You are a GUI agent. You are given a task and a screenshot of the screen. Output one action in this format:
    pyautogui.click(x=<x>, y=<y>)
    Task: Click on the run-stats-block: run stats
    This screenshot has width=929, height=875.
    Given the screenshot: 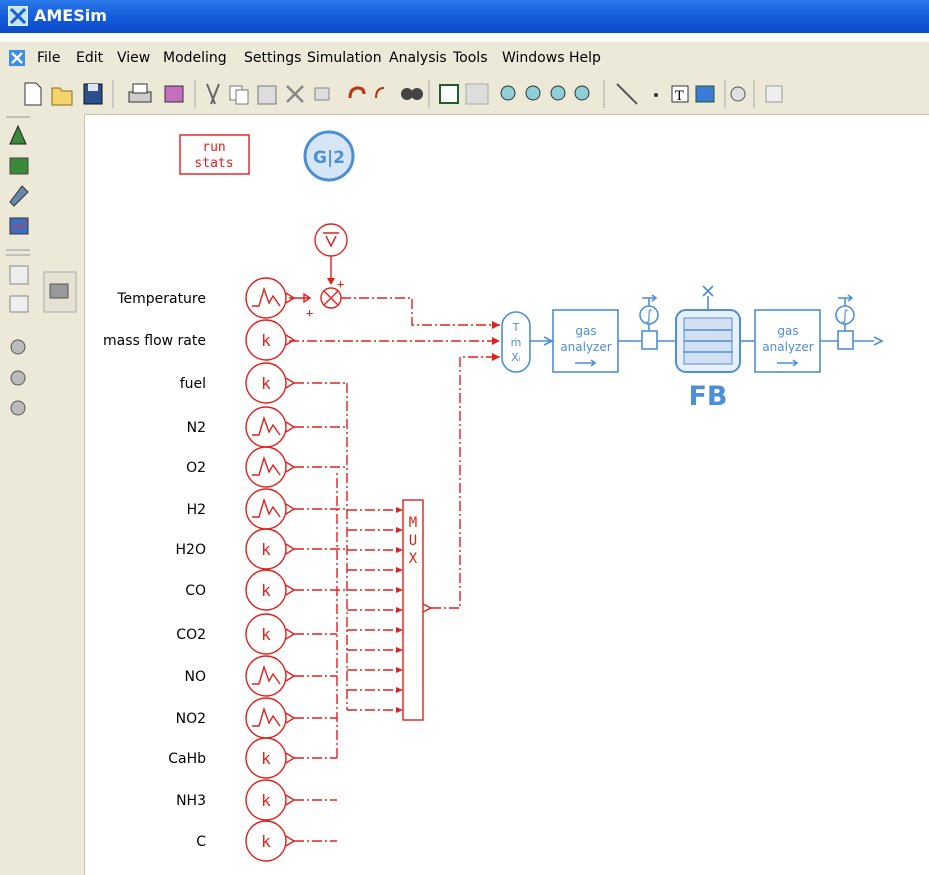 What is the action you would take?
    pyautogui.click(x=214, y=154)
    